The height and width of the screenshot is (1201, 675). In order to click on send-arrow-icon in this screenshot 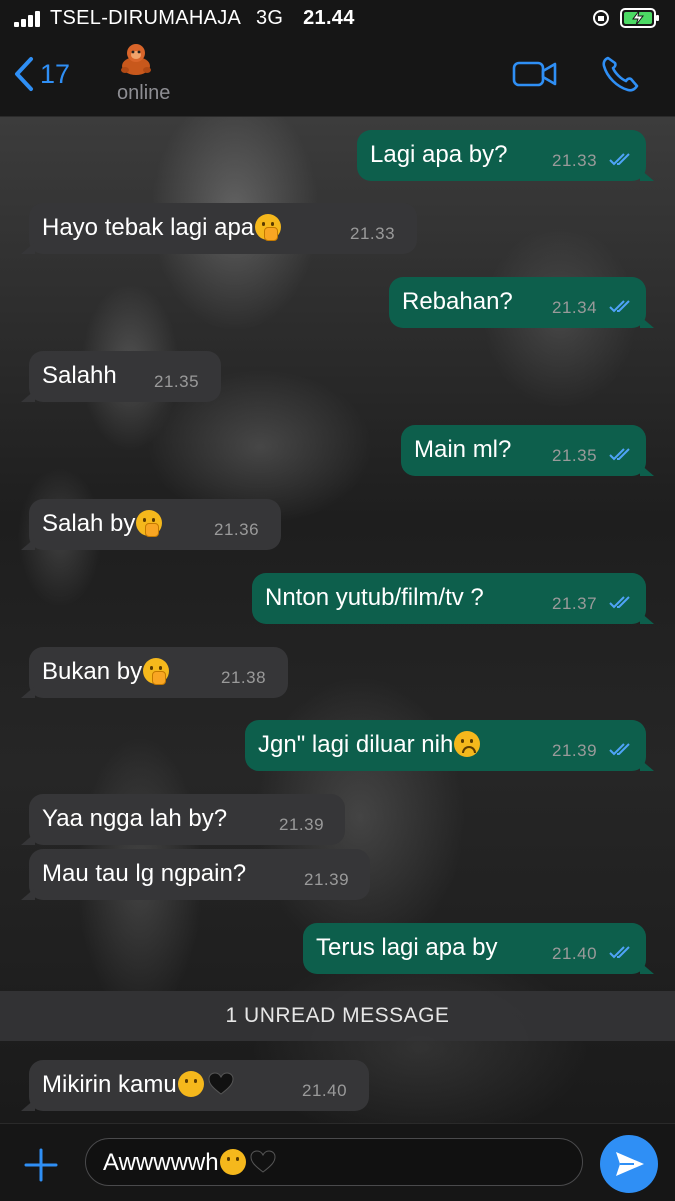, I will do `click(630, 1164)`.